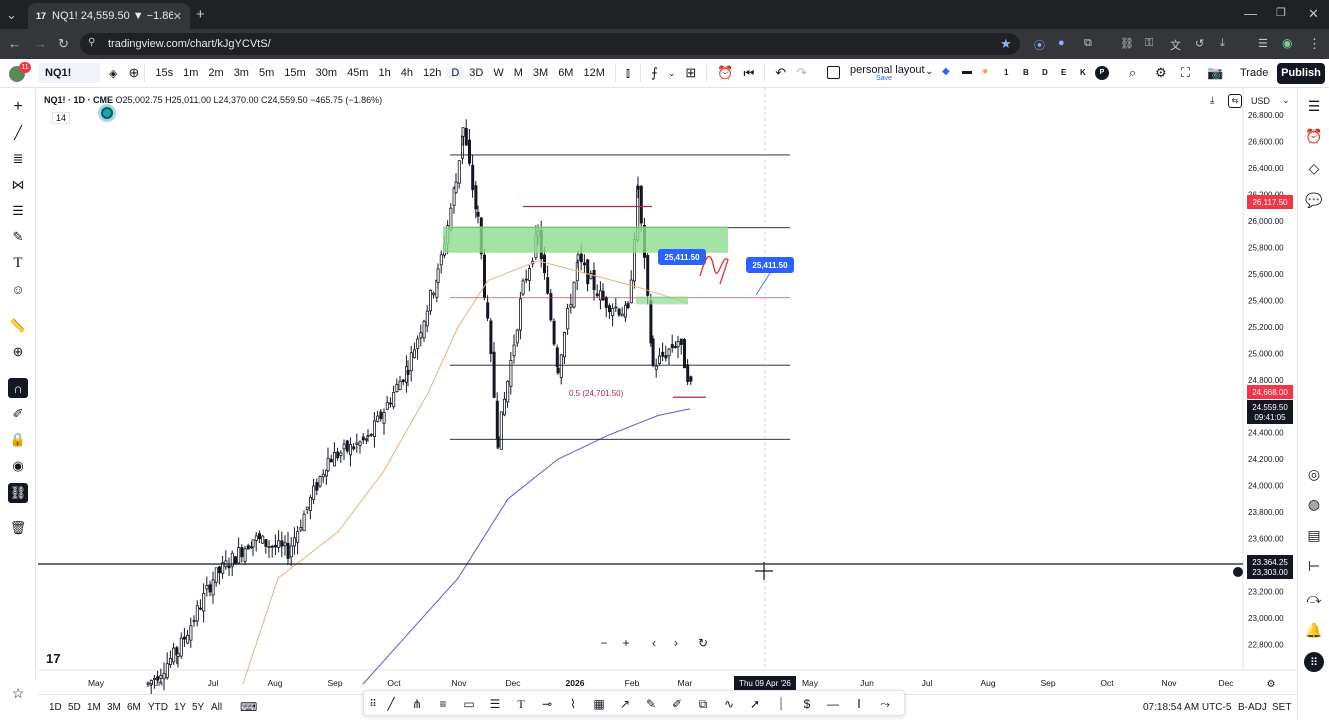 This screenshot has height=720, width=1329. I want to click on new-tab-icon: +, so click(200, 14).